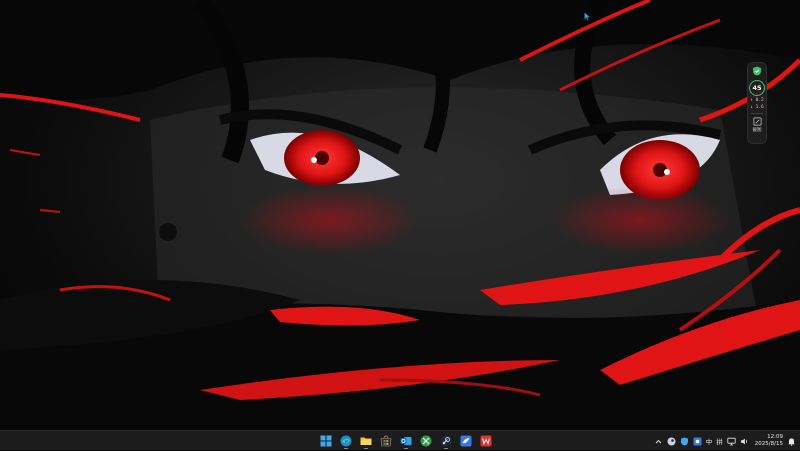 This screenshot has width=800, height=451. I want to click on tray-network, so click(731, 441).